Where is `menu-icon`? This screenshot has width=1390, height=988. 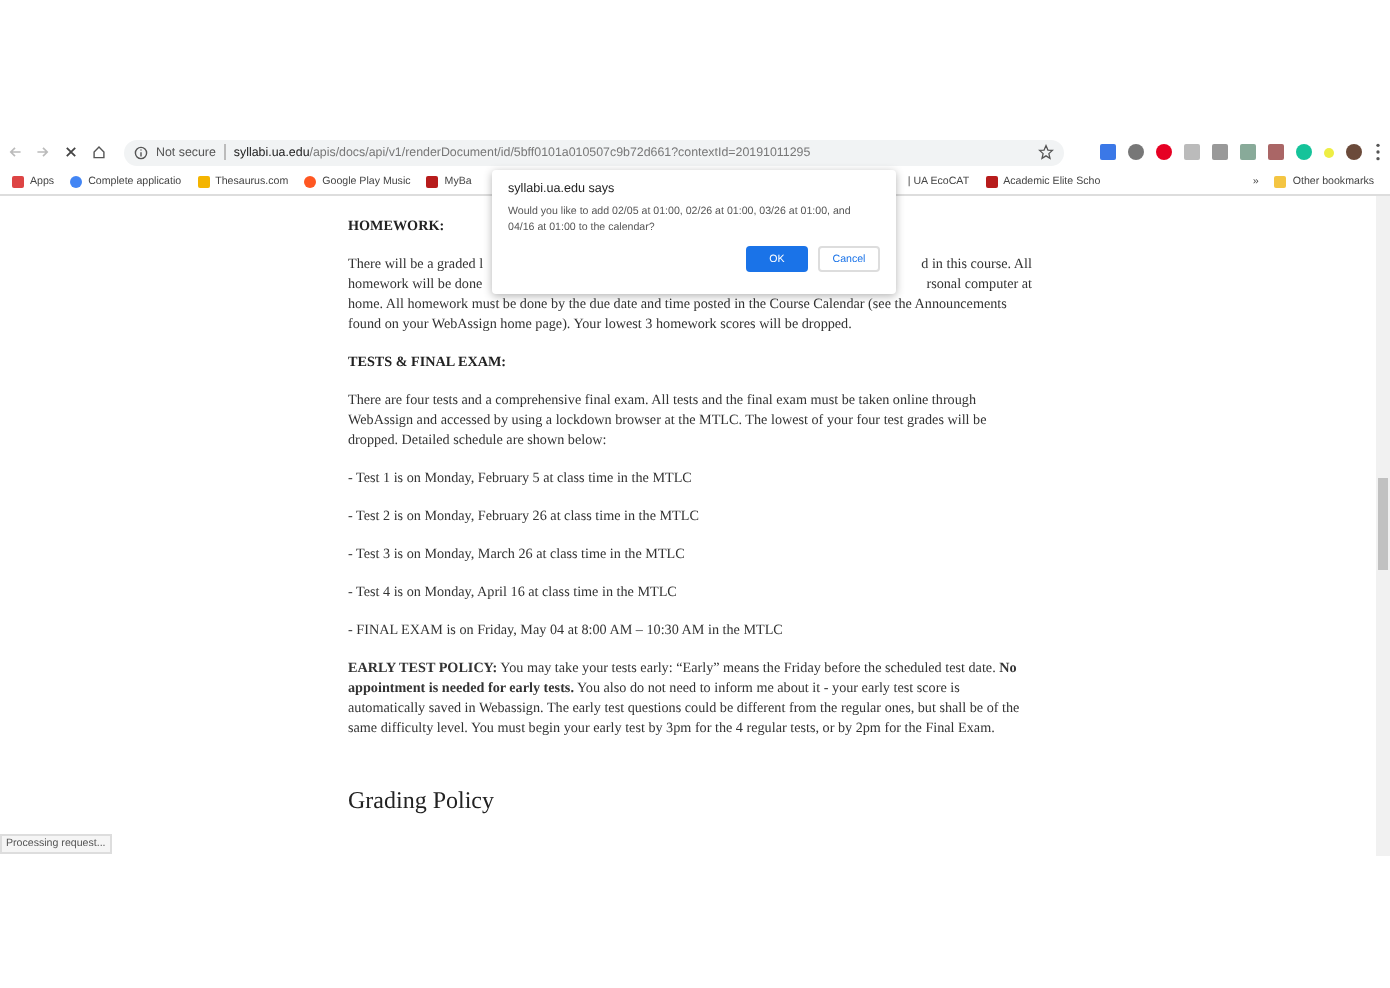 menu-icon is located at coordinates (1378, 152).